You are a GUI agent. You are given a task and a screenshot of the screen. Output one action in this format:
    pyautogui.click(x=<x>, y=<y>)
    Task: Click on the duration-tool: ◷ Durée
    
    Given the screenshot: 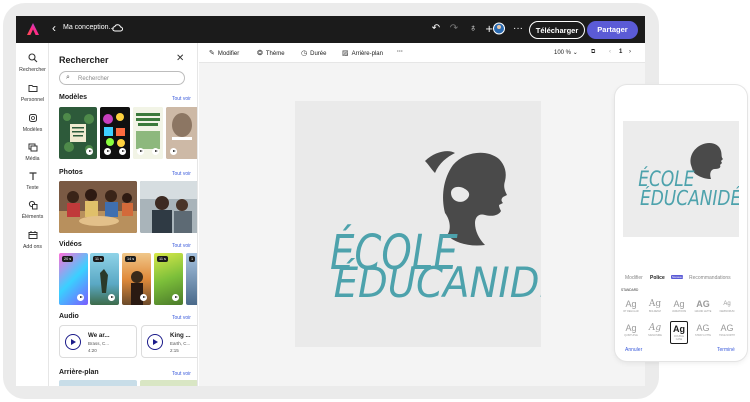 What is the action you would take?
    pyautogui.click(x=313, y=53)
    